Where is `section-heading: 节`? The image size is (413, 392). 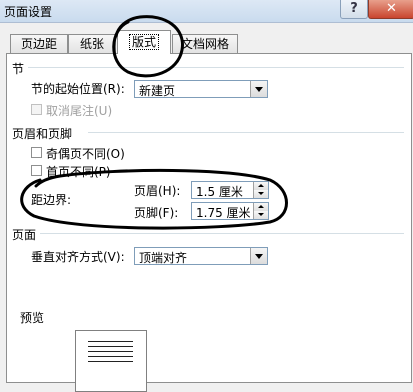 section-heading: 节 is located at coordinates (18, 69).